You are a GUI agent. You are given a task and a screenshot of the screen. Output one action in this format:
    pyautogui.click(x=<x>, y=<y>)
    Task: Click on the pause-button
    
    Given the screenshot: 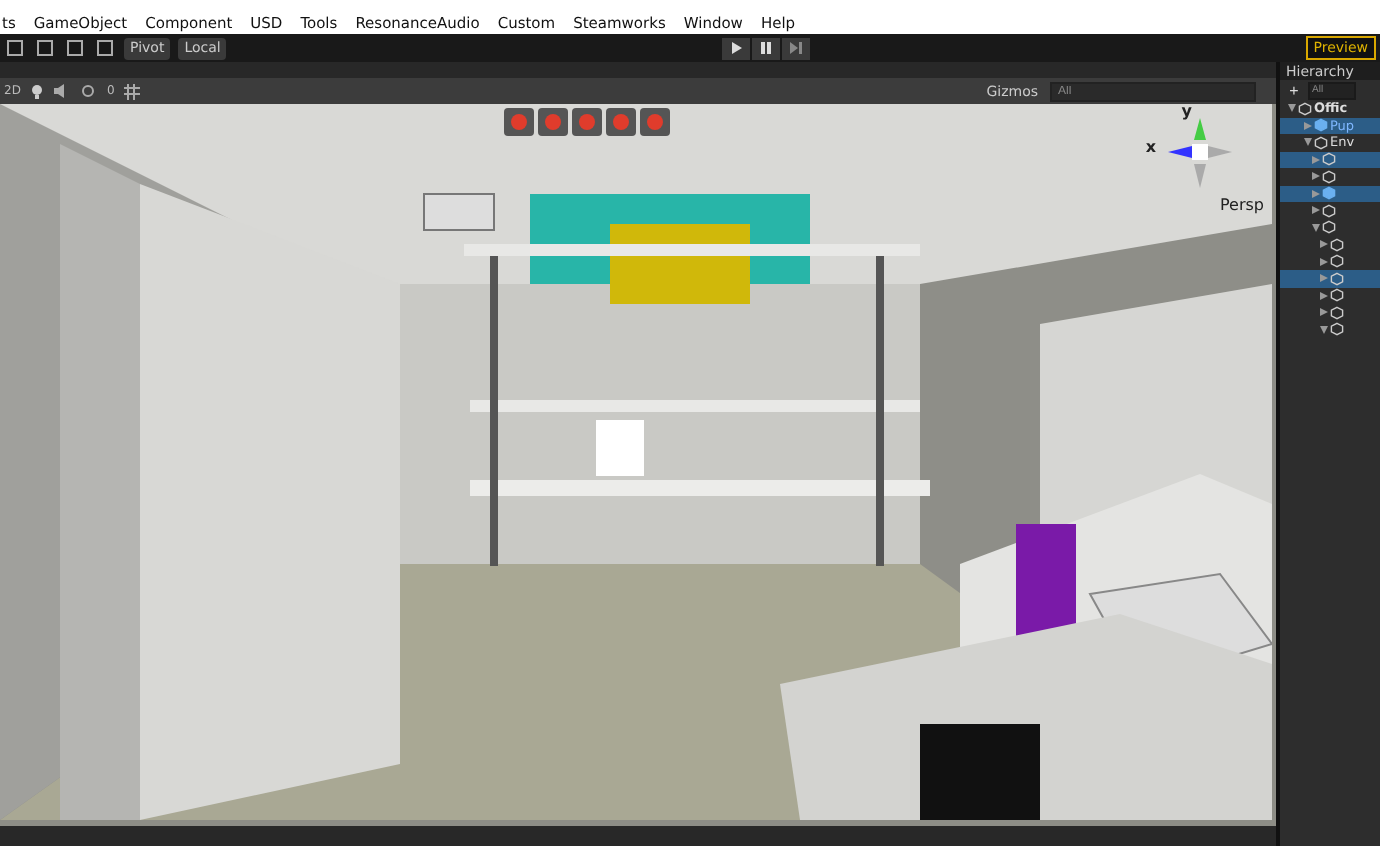 What is the action you would take?
    pyautogui.click(x=766, y=48)
    